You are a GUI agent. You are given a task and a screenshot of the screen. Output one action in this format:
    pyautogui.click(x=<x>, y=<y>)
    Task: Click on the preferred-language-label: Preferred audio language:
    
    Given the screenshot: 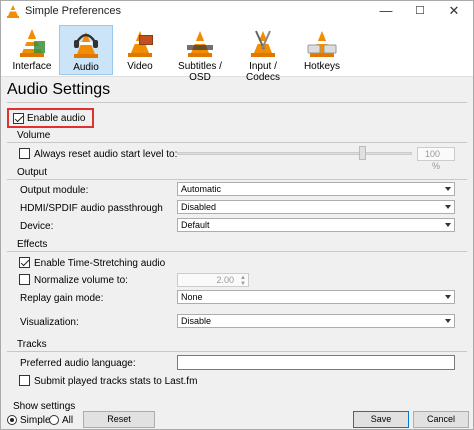 What is the action you would take?
    pyautogui.click(x=78, y=363)
    